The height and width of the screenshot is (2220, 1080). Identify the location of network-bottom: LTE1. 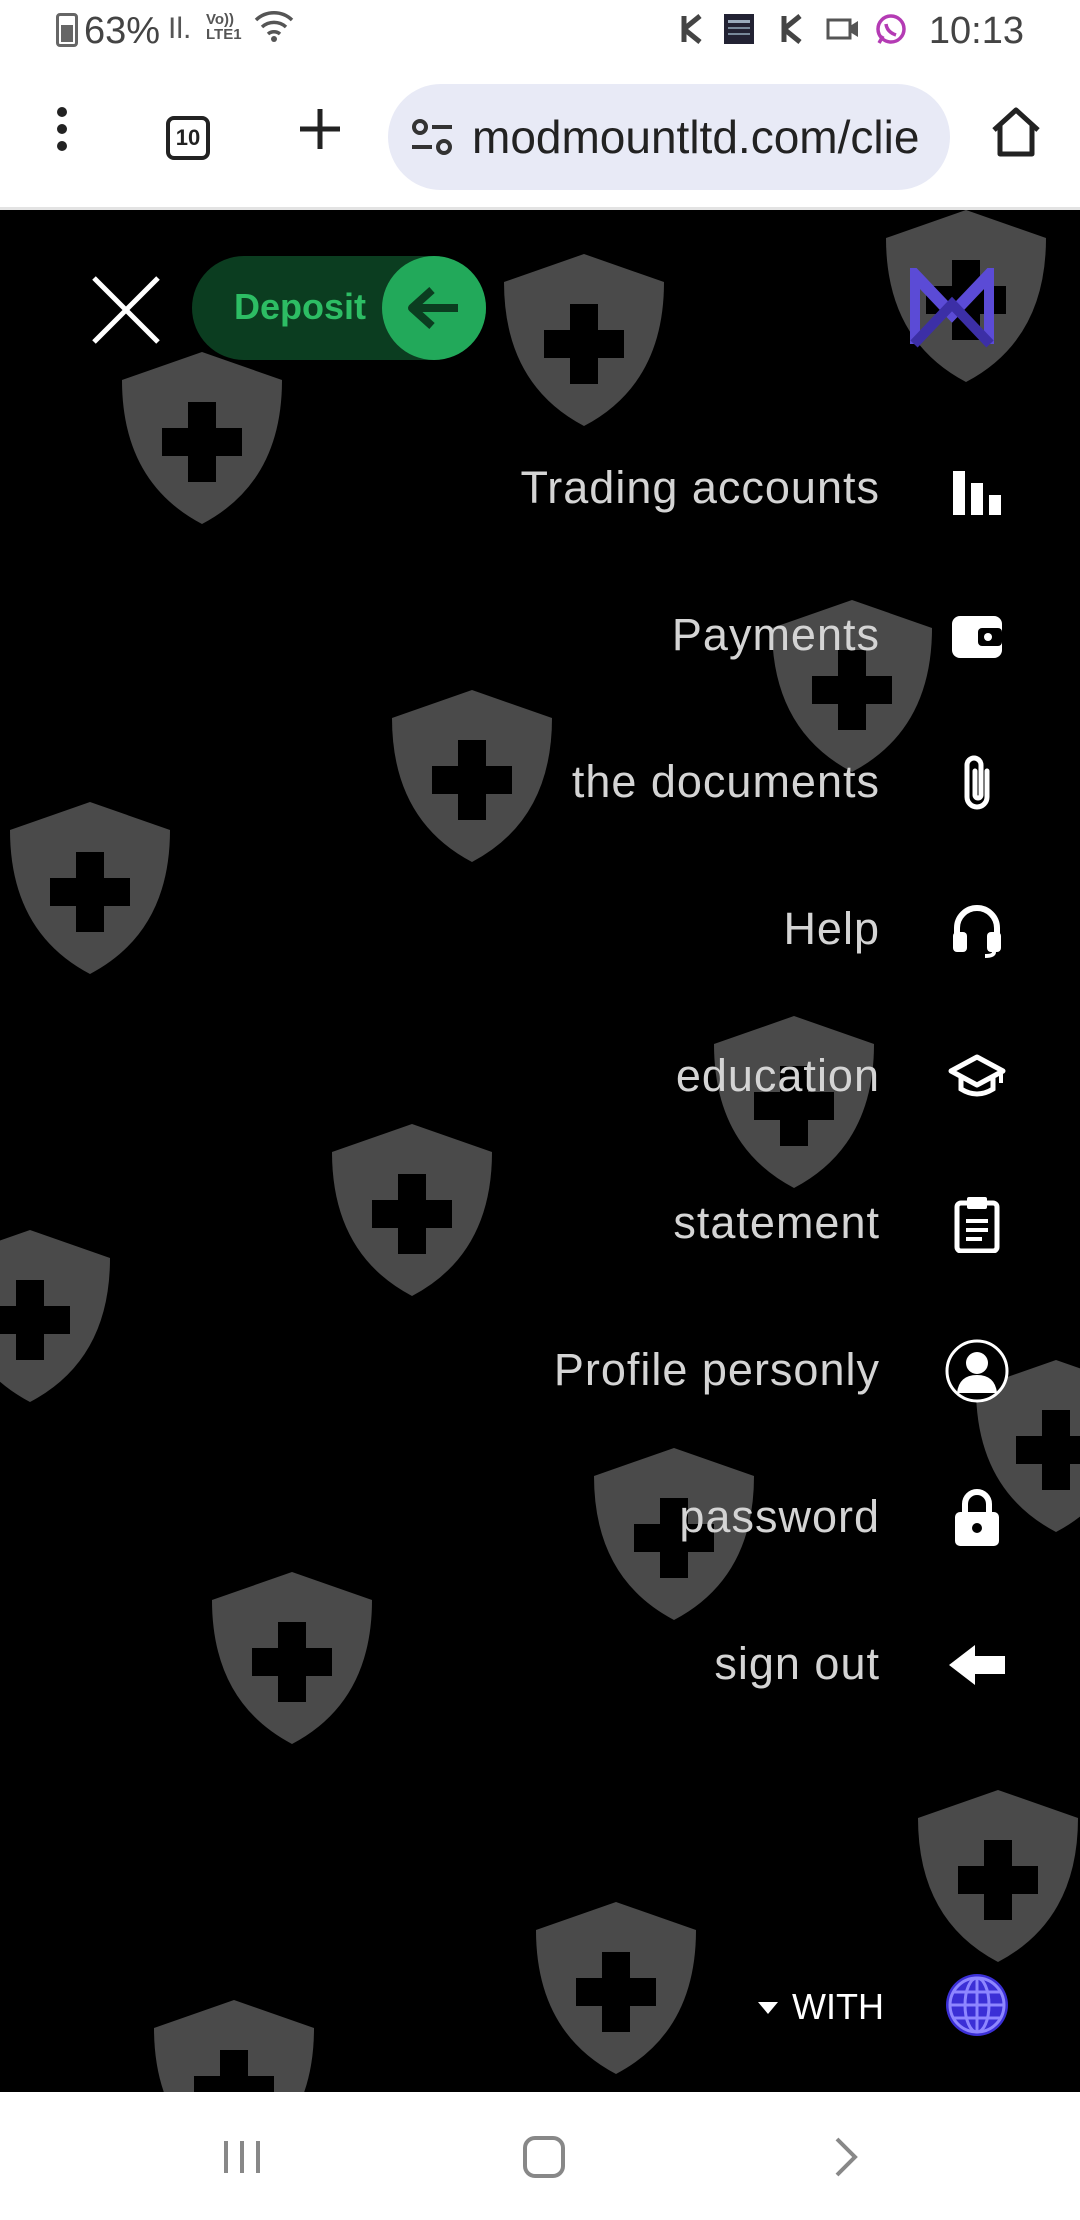
(224, 34).